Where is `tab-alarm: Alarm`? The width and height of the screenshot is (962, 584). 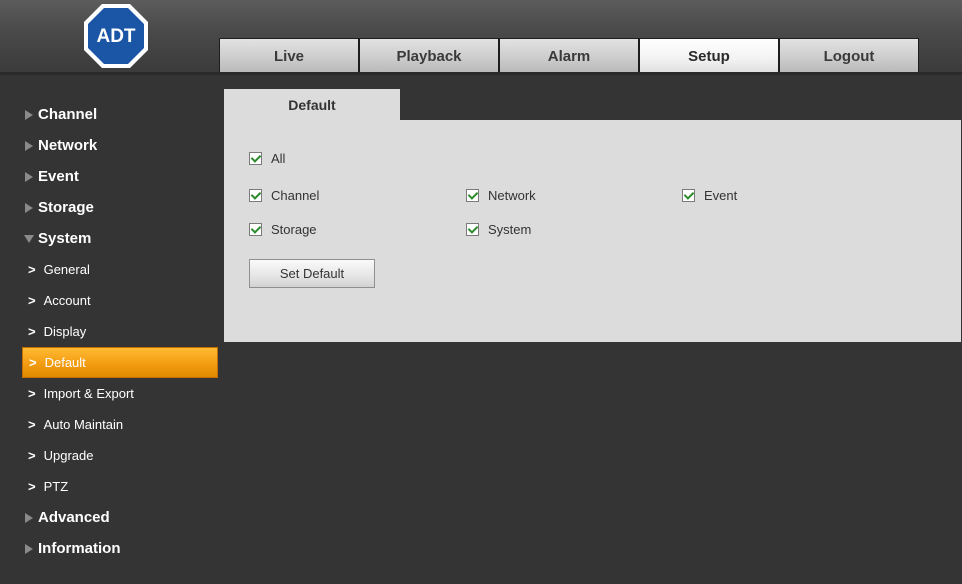
tab-alarm: Alarm is located at coordinates (569, 55).